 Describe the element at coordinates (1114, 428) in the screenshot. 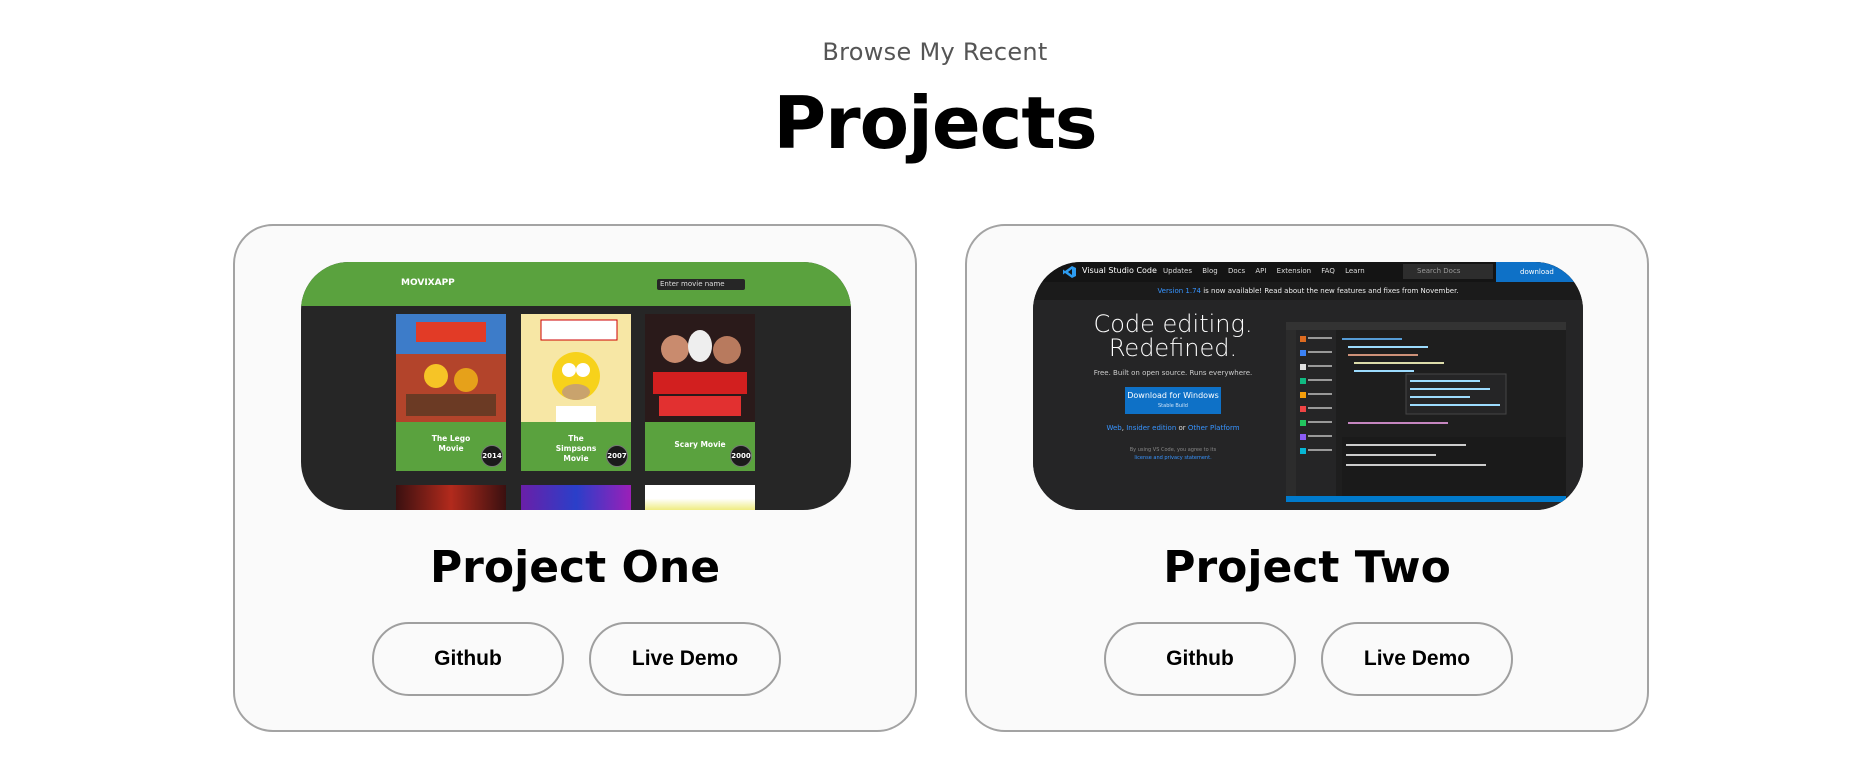

I see `alt-link: Web` at that location.